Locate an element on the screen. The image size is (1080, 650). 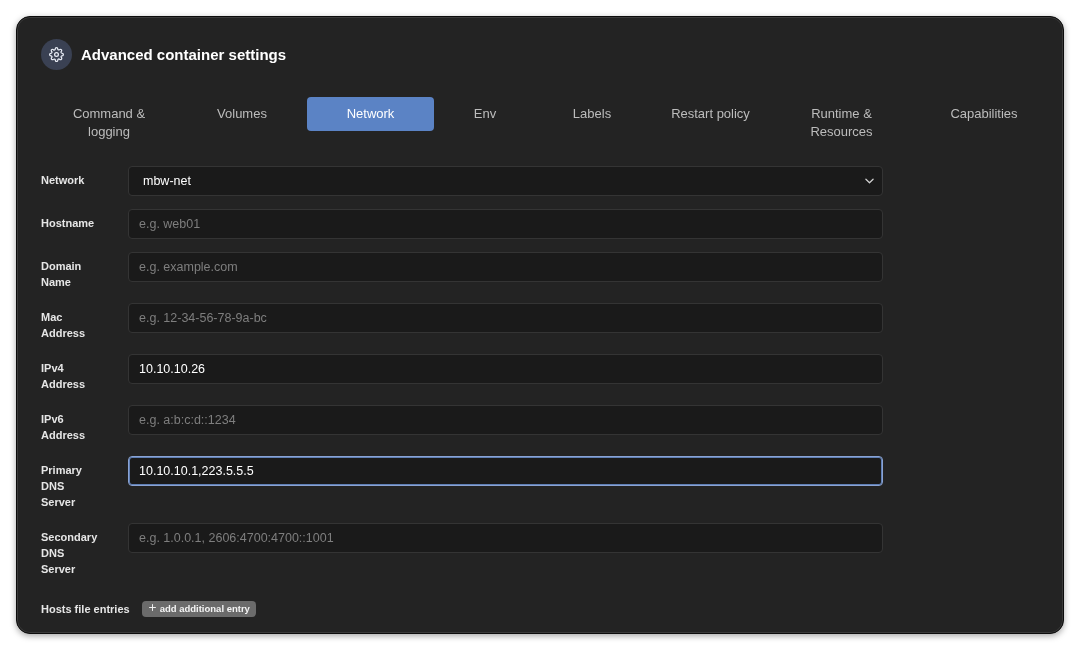
chevron-down-icon is located at coordinates (869, 181).